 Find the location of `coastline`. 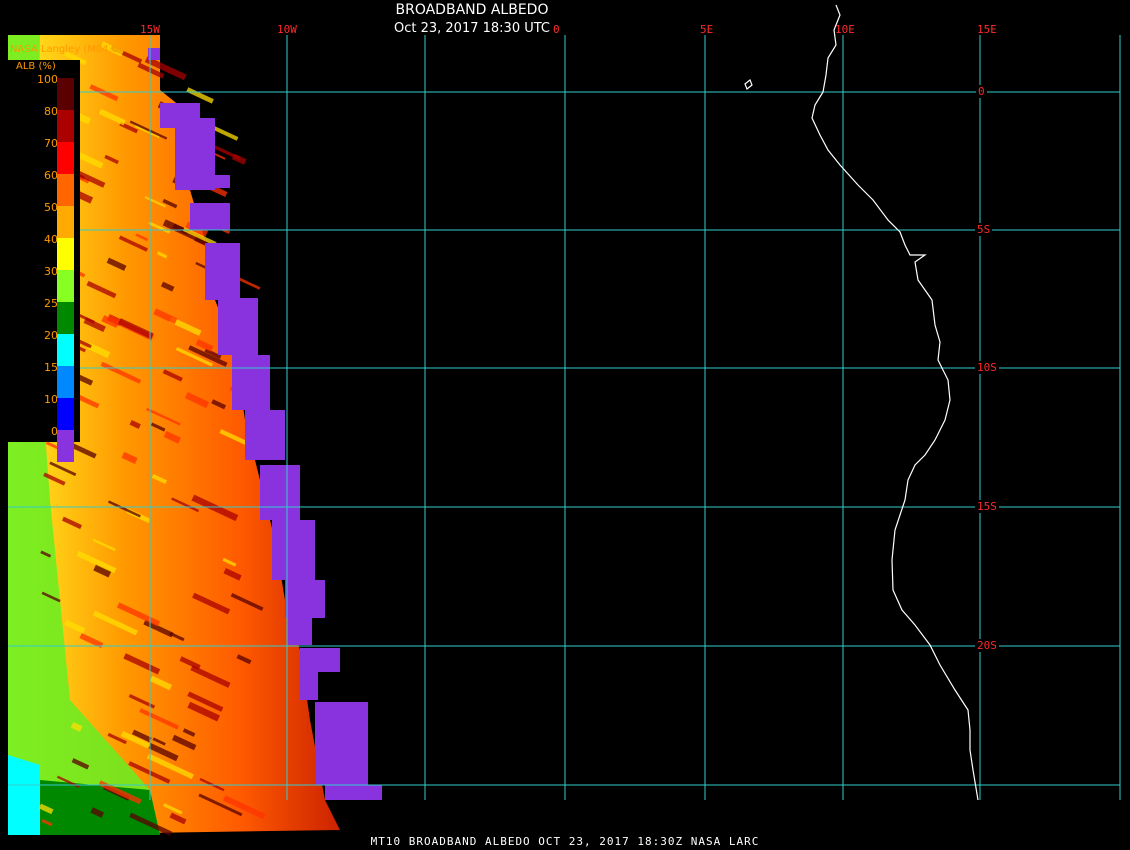

coastline is located at coordinates (895, 402).